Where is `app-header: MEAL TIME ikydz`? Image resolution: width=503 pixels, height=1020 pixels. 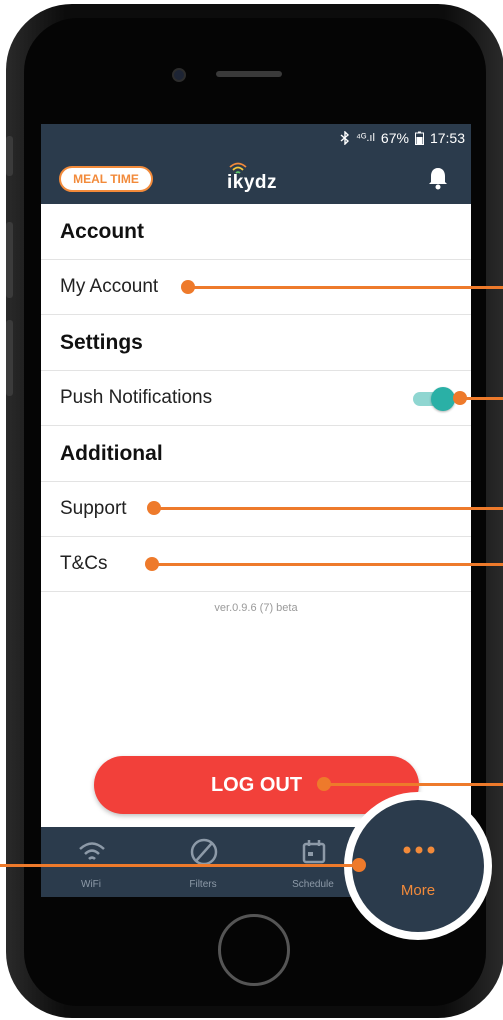
app-header: MEAL TIME ikydz is located at coordinates (256, 178).